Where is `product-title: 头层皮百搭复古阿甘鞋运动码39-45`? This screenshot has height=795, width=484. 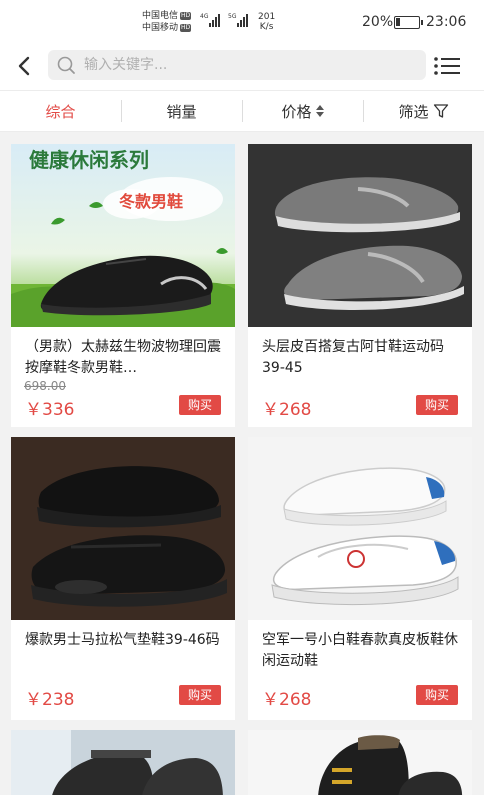 product-title: 头层皮百搭复古阿甘鞋运动码39-45 is located at coordinates (360, 353).